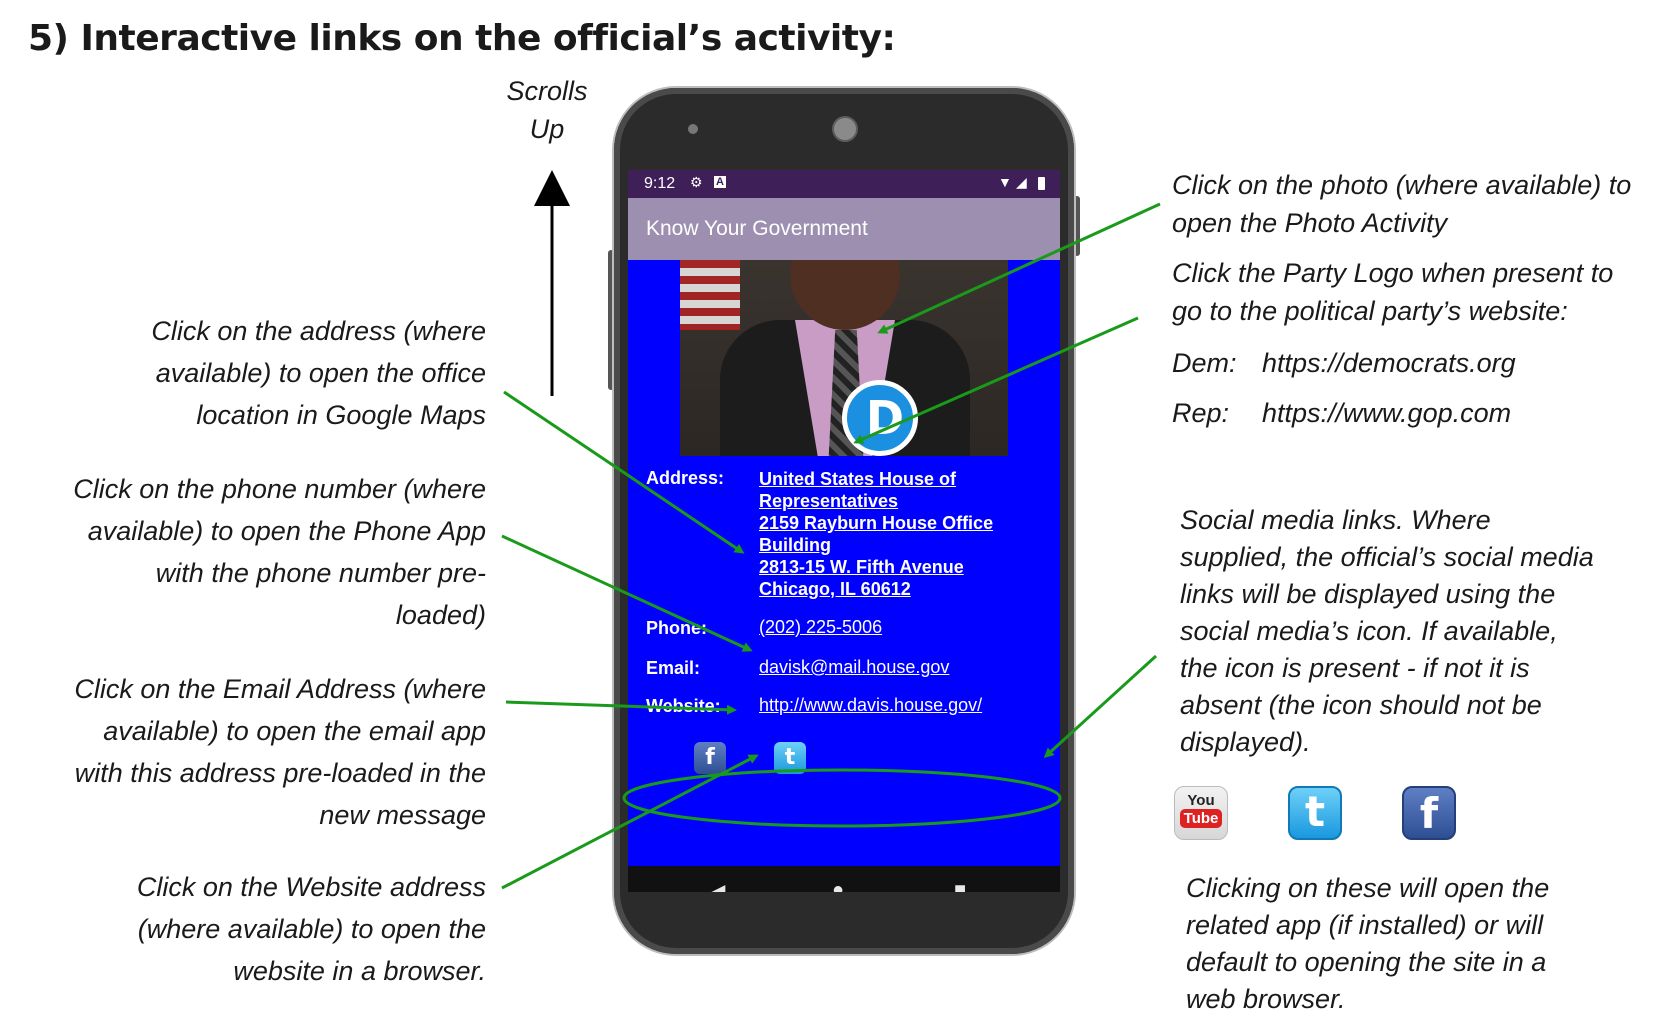  What do you see at coordinates (1365, 925) in the screenshot?
I see `clicking-note-line: related app (if installed) or will` at bounding box center [1365, 925].